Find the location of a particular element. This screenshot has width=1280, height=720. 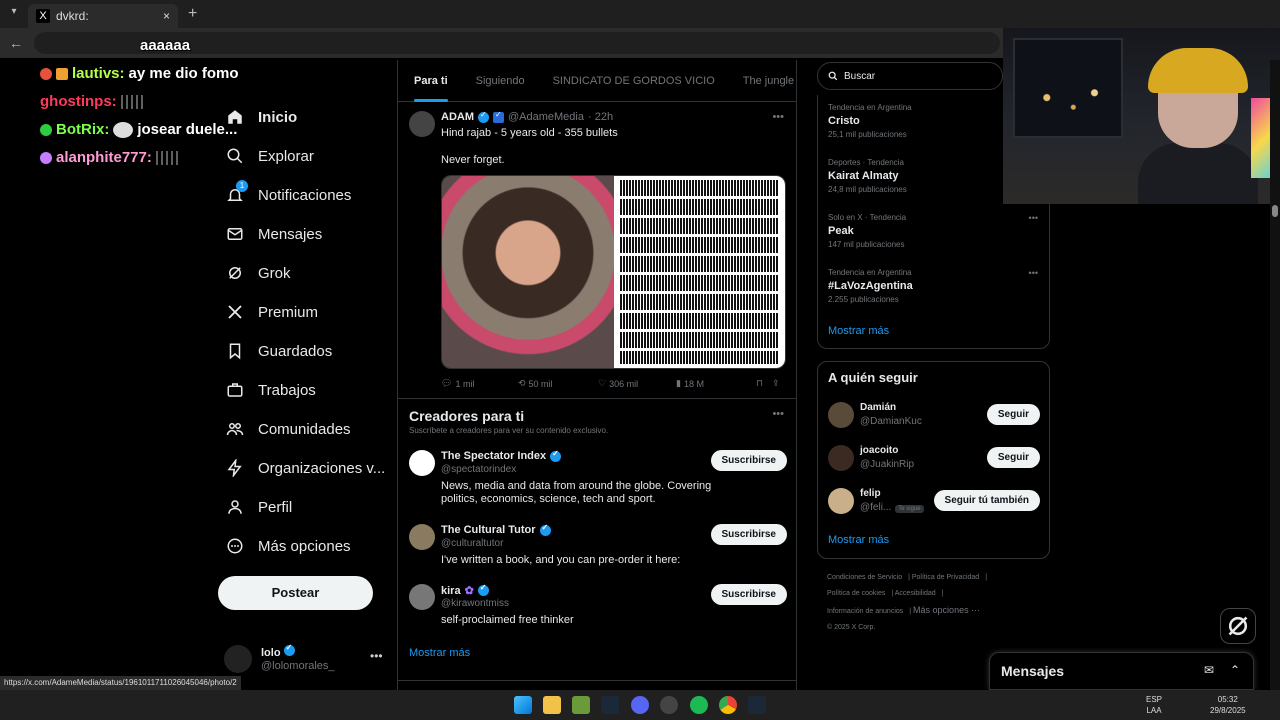

chat-message: aaaaaa is located at coordinates (165, 45).